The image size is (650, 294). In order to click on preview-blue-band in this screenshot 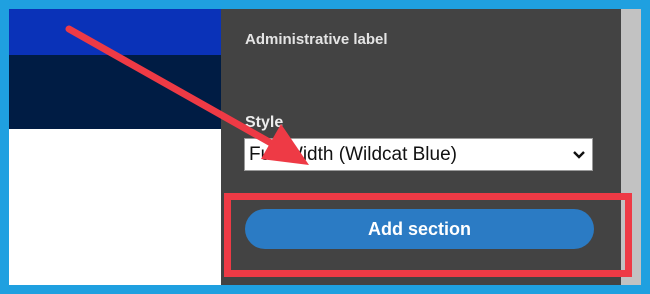, I will do `click(115, 32)`.